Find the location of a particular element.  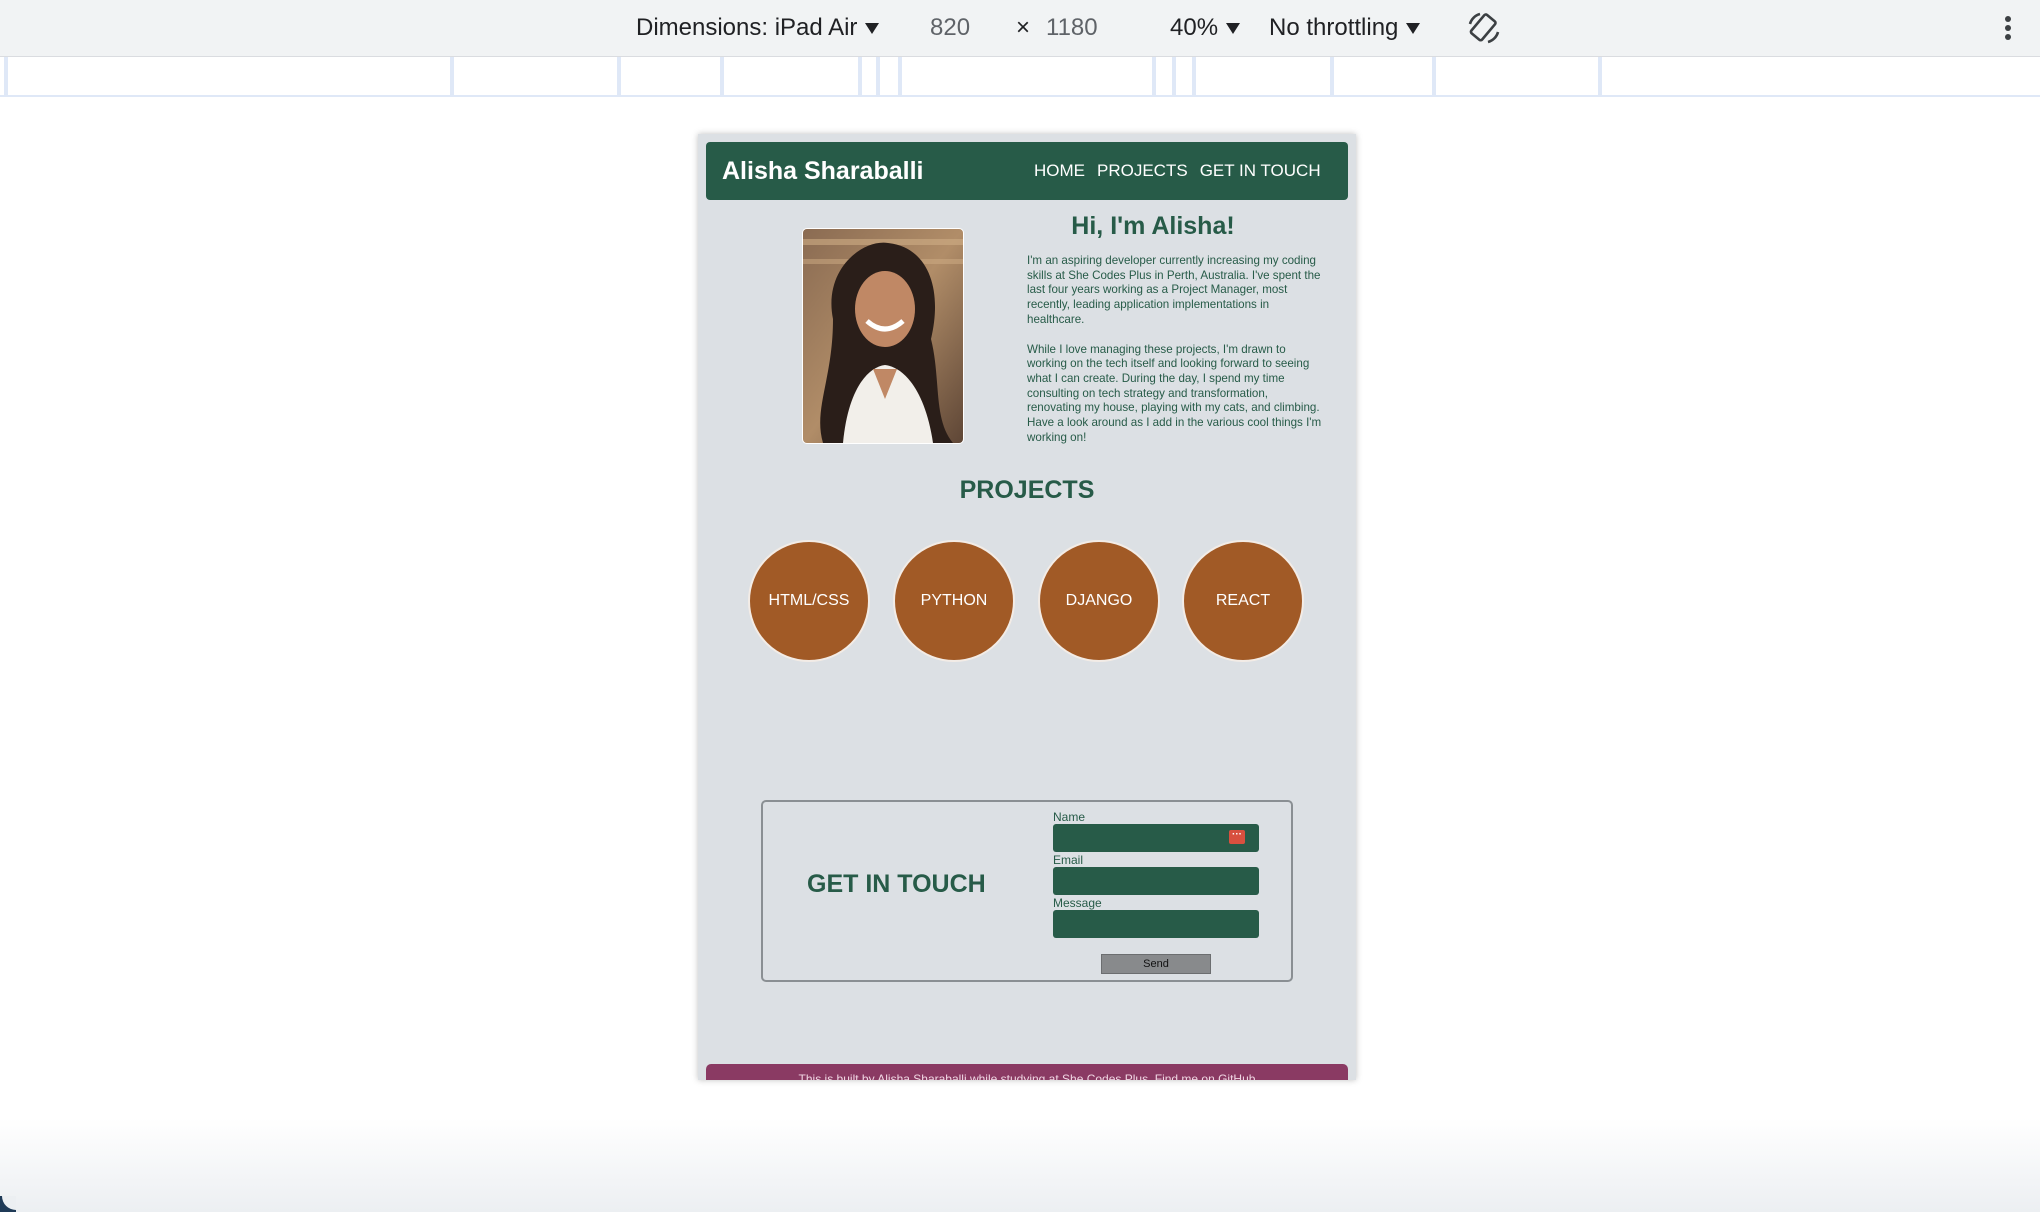

contact-title: GET IN TOUCH is located at coordinates (896, 884).